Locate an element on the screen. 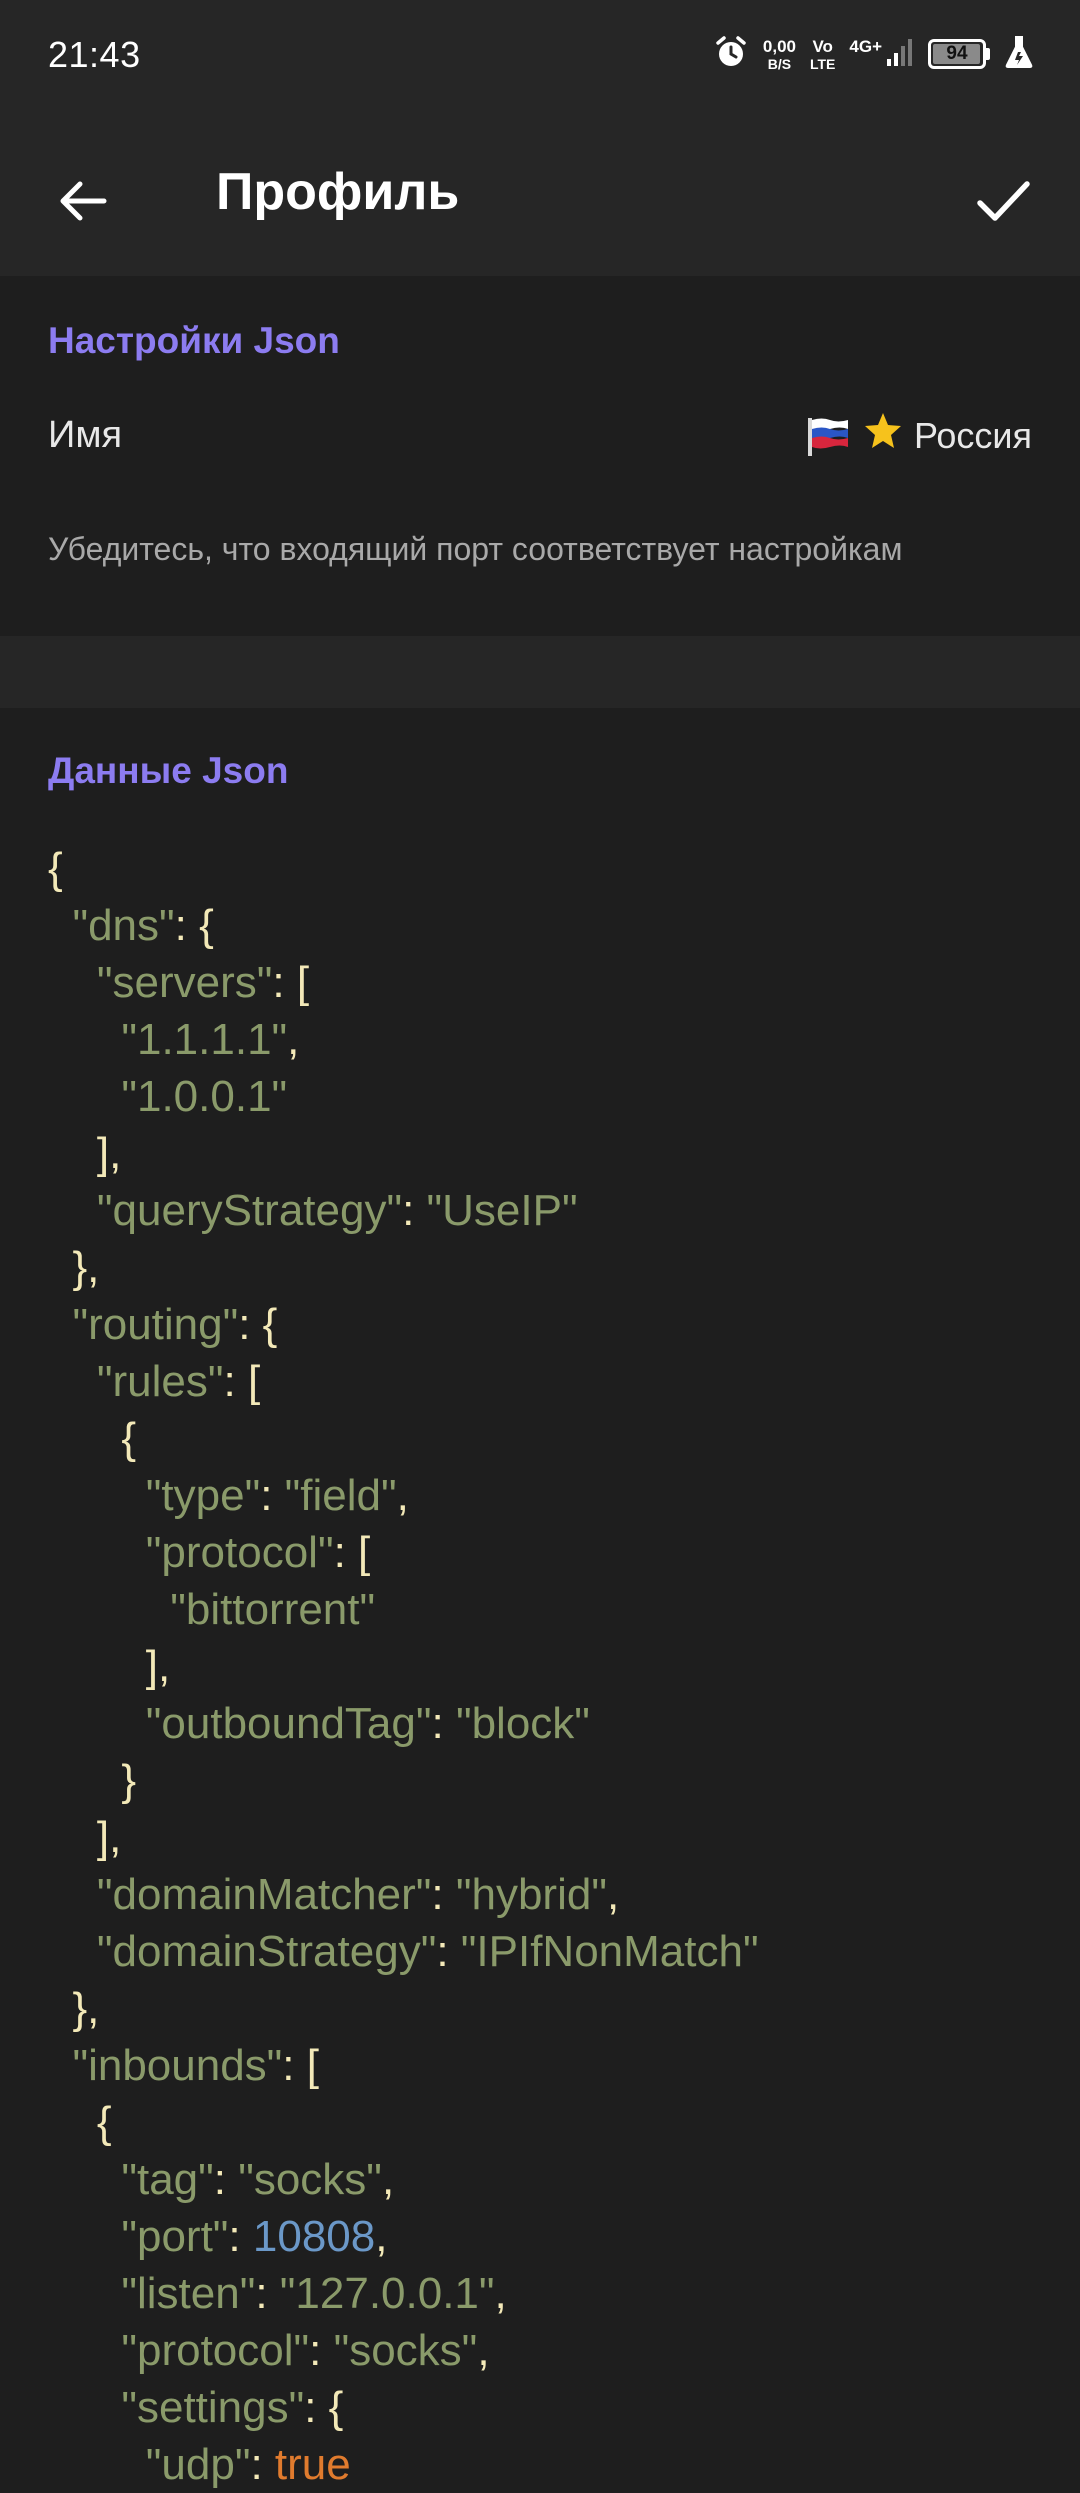 This screenshot has height=2493, width=1080. section-divider is located at coordinates (540, 672).